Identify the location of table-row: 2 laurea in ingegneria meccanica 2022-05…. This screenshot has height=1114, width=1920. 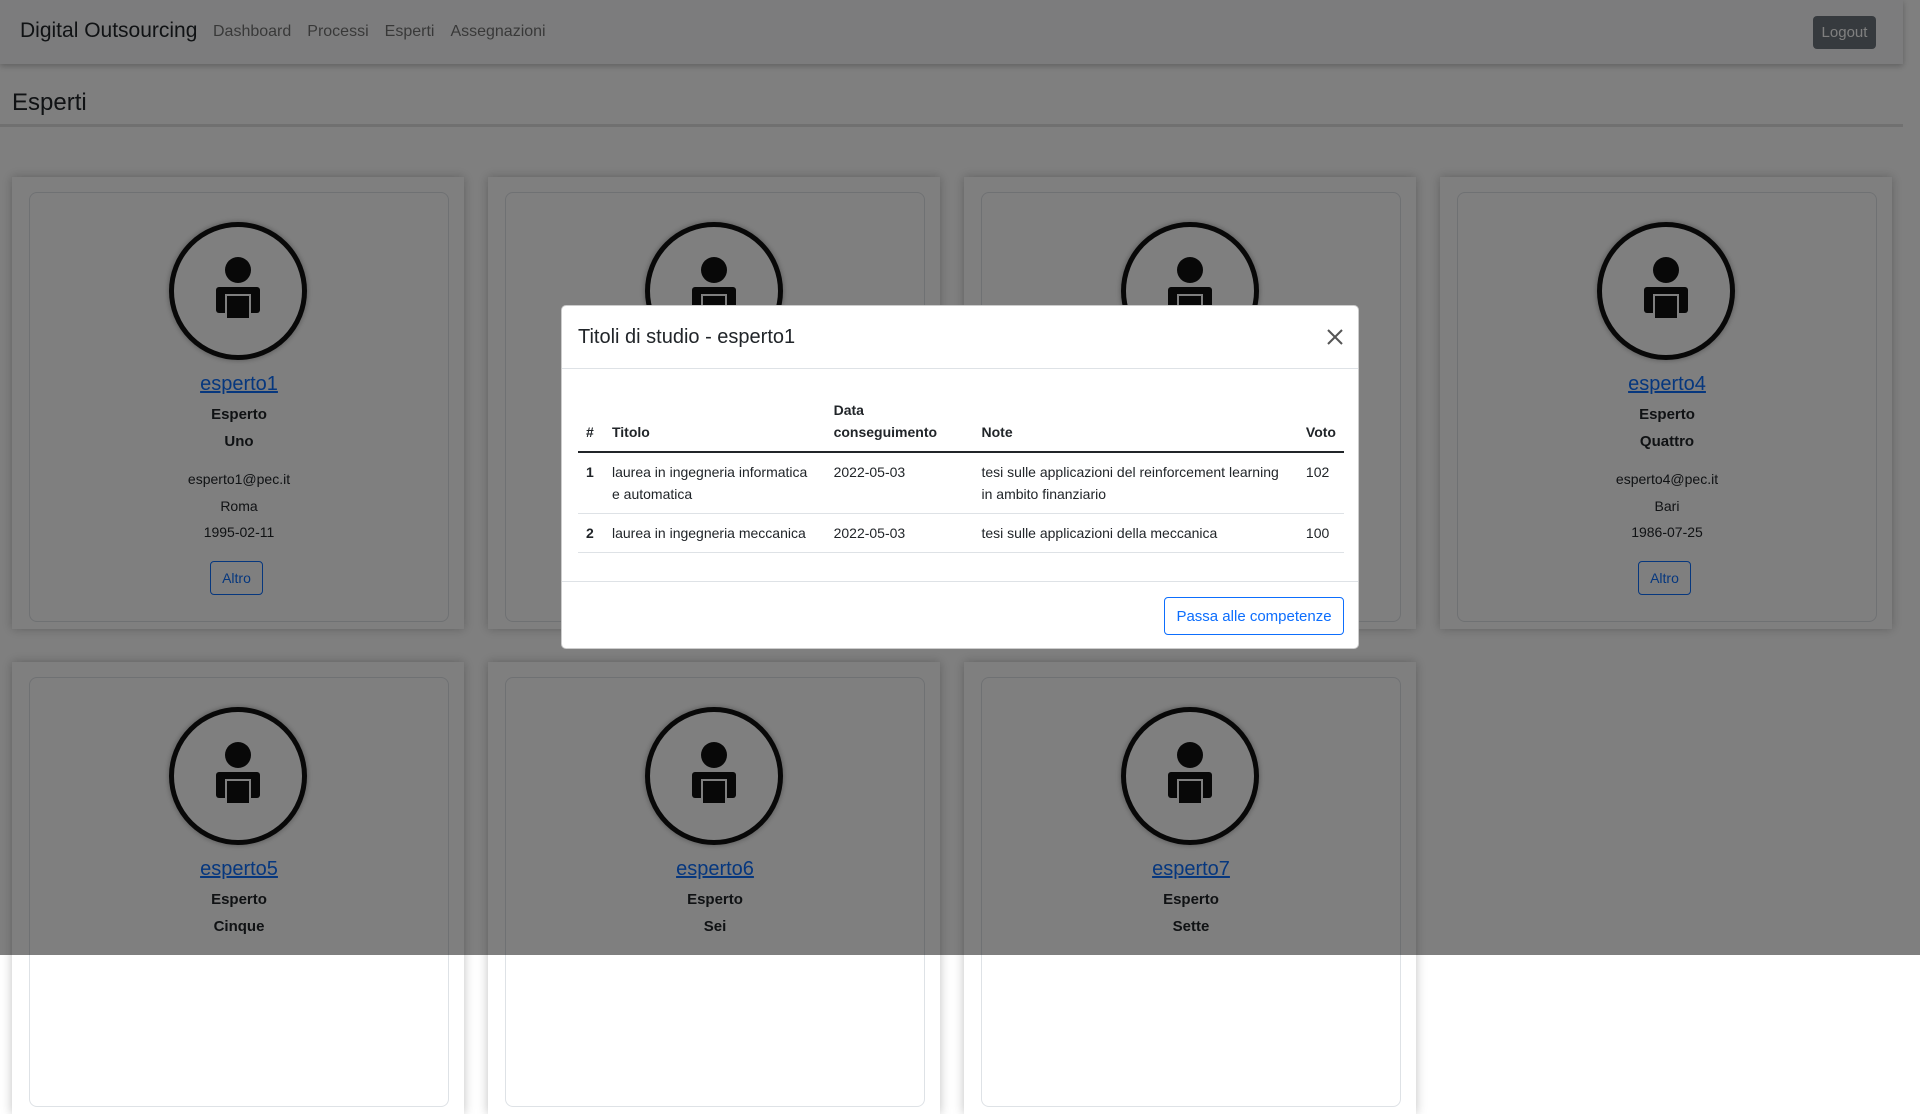
(961, 533).